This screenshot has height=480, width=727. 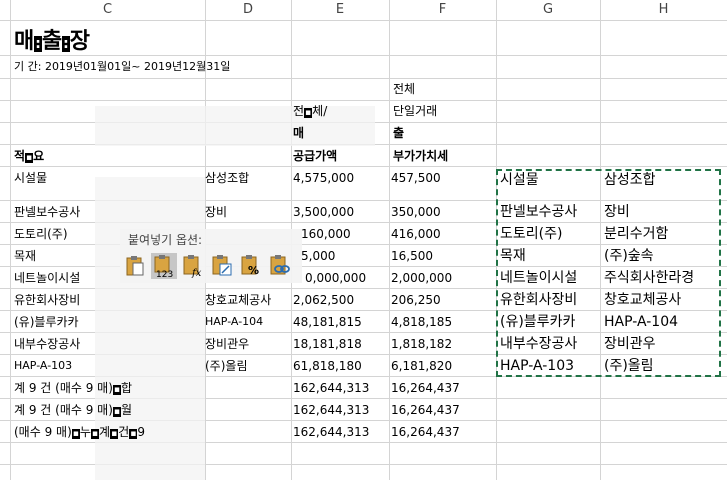 I want to click on cell-e: 2,062,500, so click(x=323, y=300).